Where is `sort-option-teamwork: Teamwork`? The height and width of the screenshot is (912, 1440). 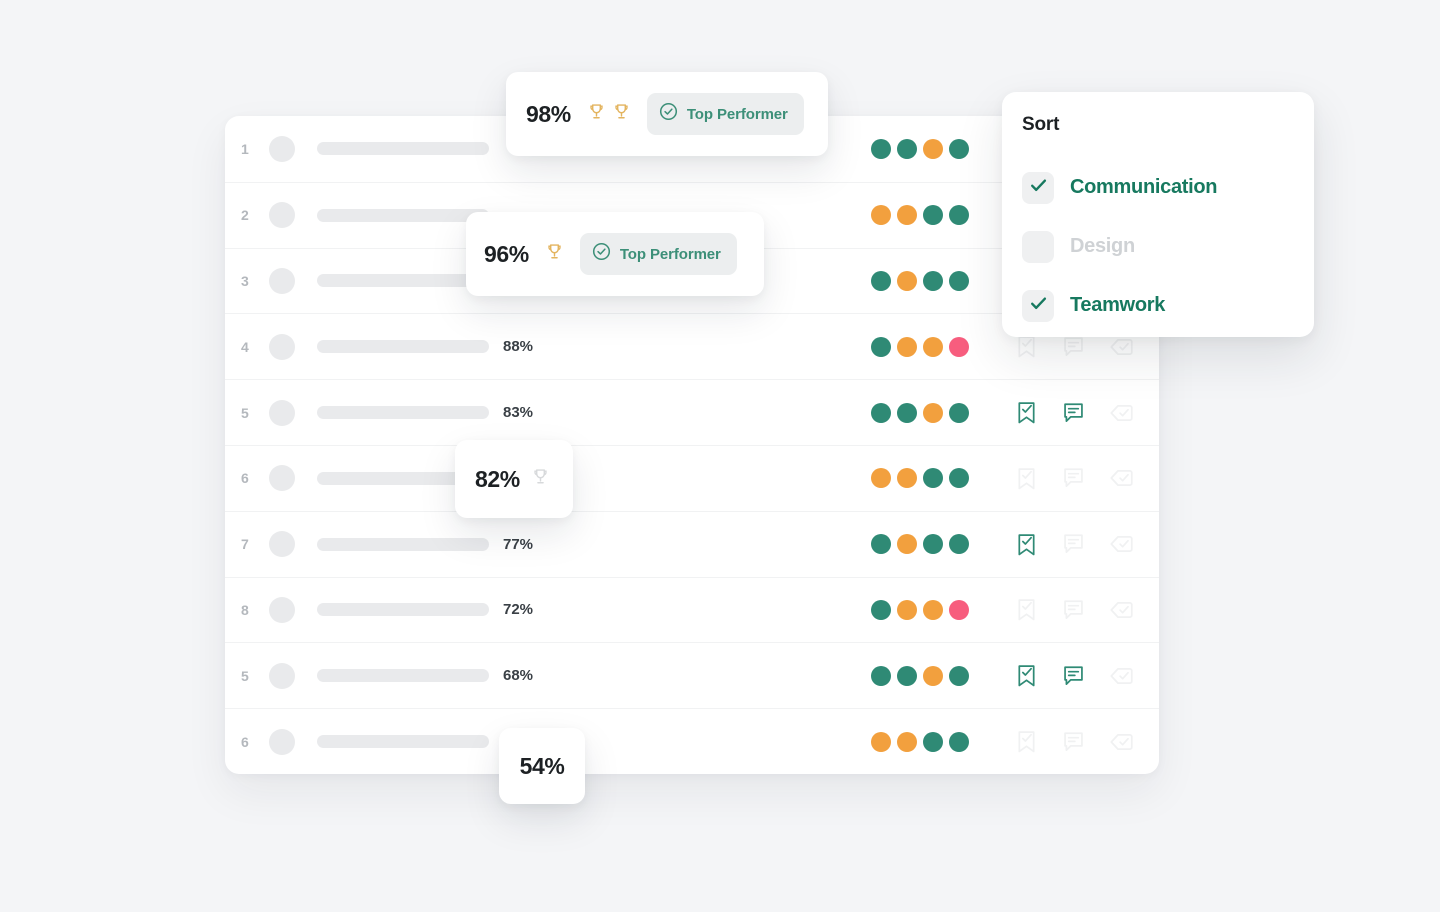
sort-option-teamwork: Teamwork is located at coordinates (1168, 305).